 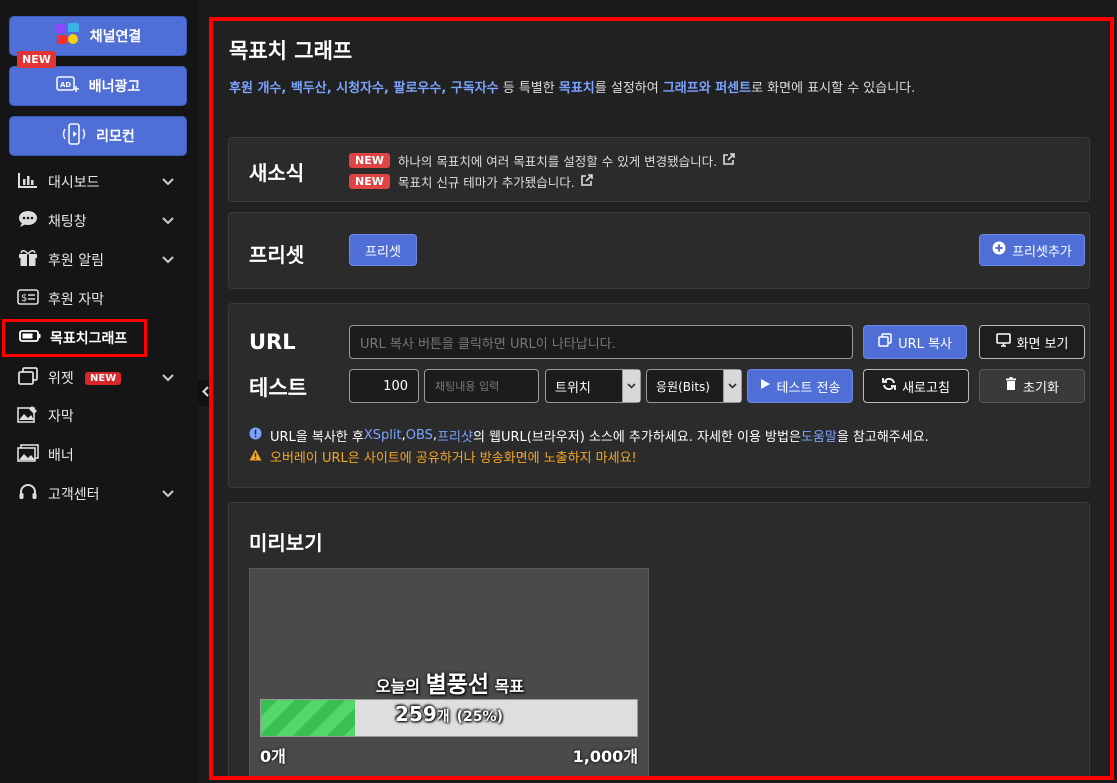 I want to click on reset-button: 초기화, so click(x=1032, y=386).